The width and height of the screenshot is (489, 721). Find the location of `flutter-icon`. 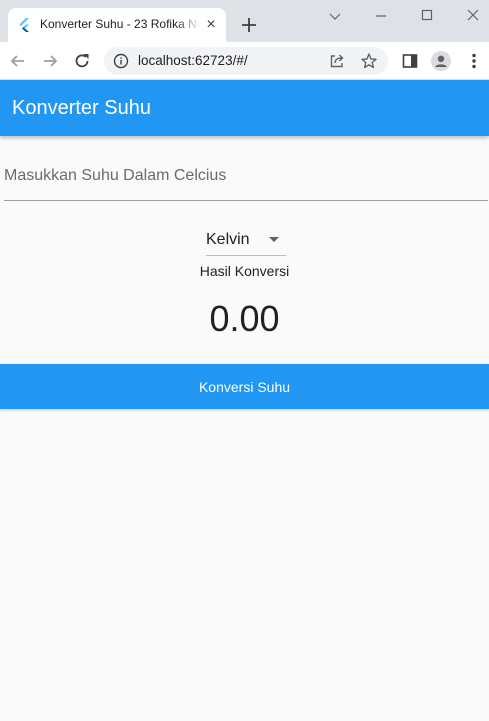

flutter-icon is located at coordinates (24, 25).